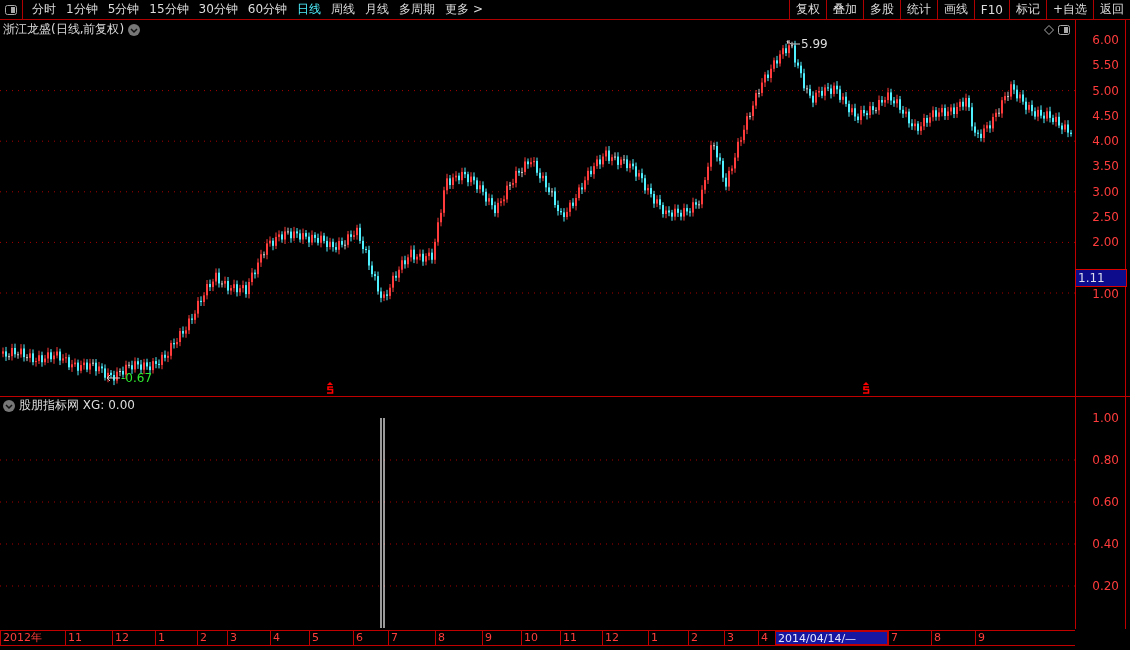 The height and width of the screenshot is (650, 1130). I want to click on low-price-label: -0.67, so click(137, 378).